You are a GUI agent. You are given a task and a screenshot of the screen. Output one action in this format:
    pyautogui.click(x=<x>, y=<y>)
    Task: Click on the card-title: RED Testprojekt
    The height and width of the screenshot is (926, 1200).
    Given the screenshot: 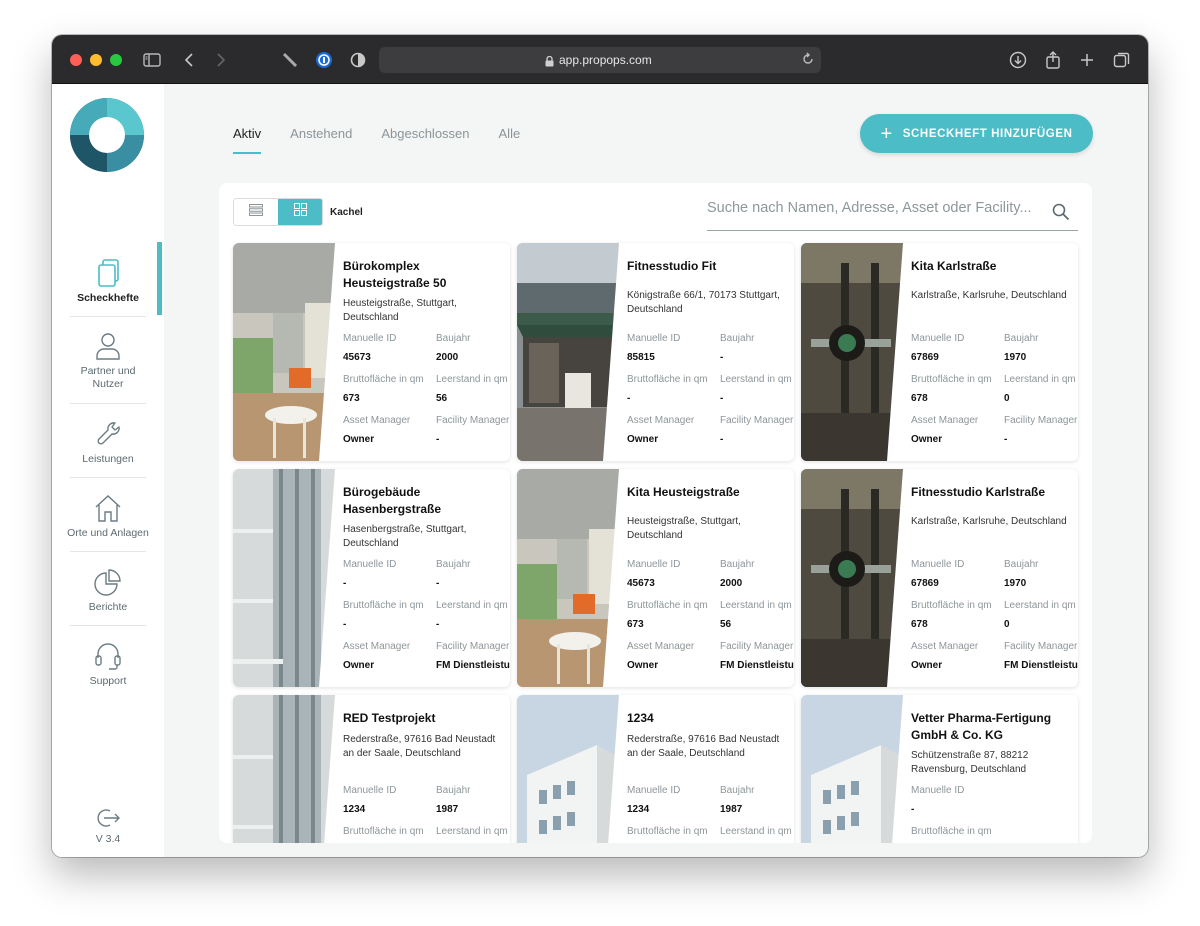 What is the action you would take?
    pyautogui.click(x=389, y=718)
    